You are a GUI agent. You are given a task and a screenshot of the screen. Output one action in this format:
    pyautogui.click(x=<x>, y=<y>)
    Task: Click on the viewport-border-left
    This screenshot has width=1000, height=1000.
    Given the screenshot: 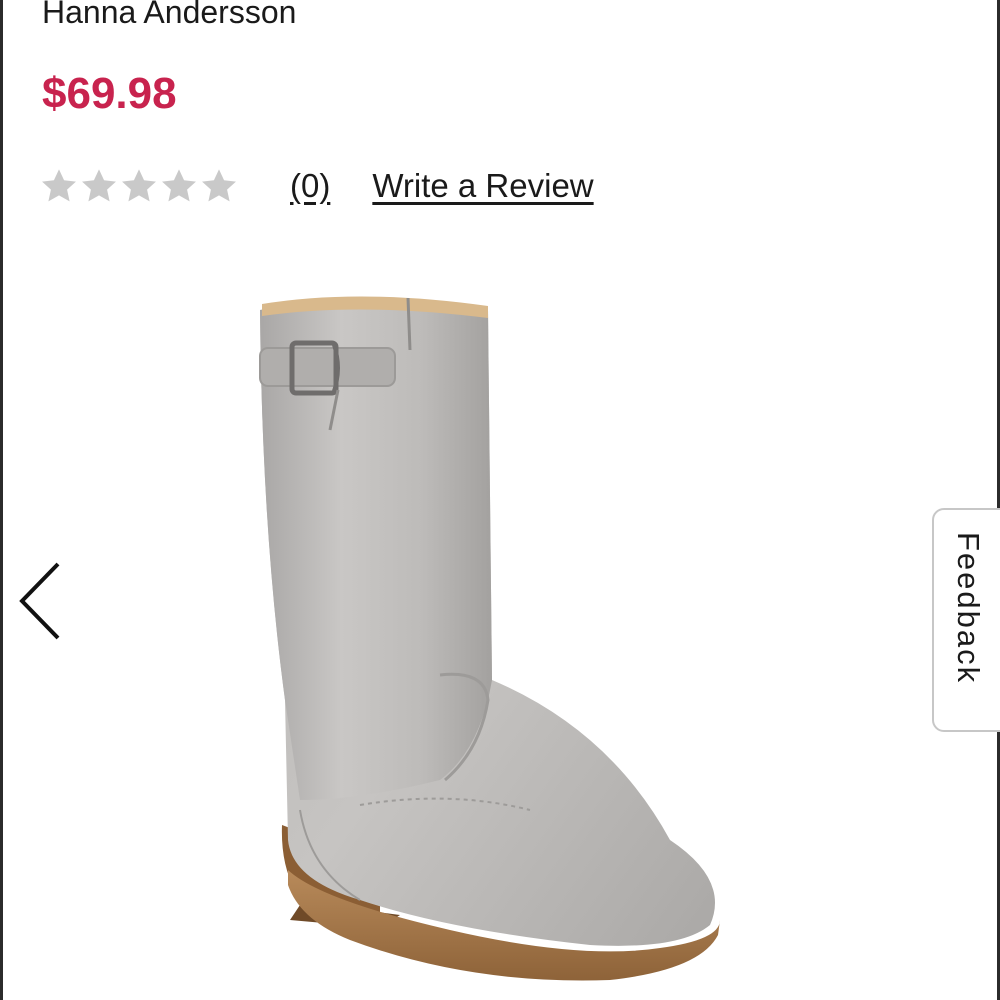 What is the action you would take?
    pyautogui.click(x=1, y=500)
    